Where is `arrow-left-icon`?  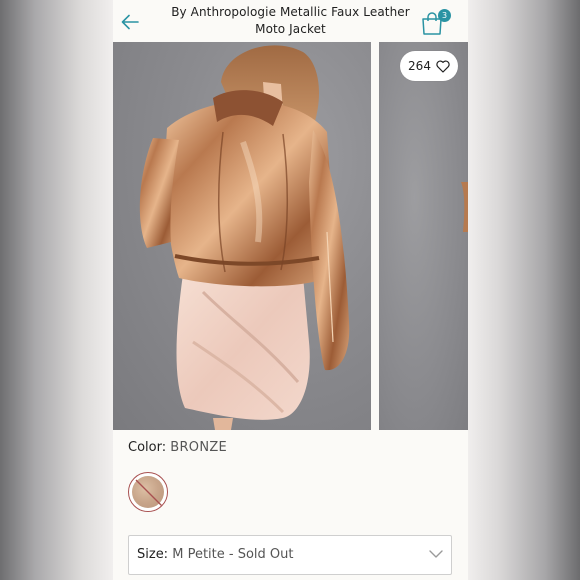
arrow-left-icon is located at coordinates (130, 22).